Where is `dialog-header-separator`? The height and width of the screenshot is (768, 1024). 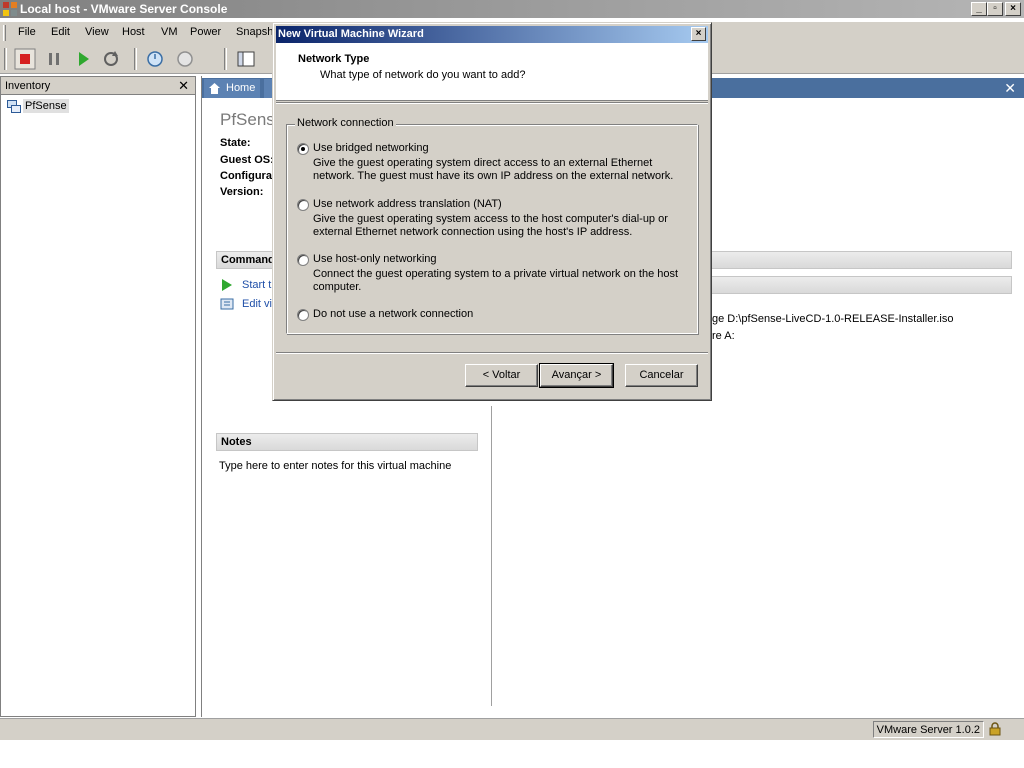 dialog-header-separator is located at coordinates (492, 103).